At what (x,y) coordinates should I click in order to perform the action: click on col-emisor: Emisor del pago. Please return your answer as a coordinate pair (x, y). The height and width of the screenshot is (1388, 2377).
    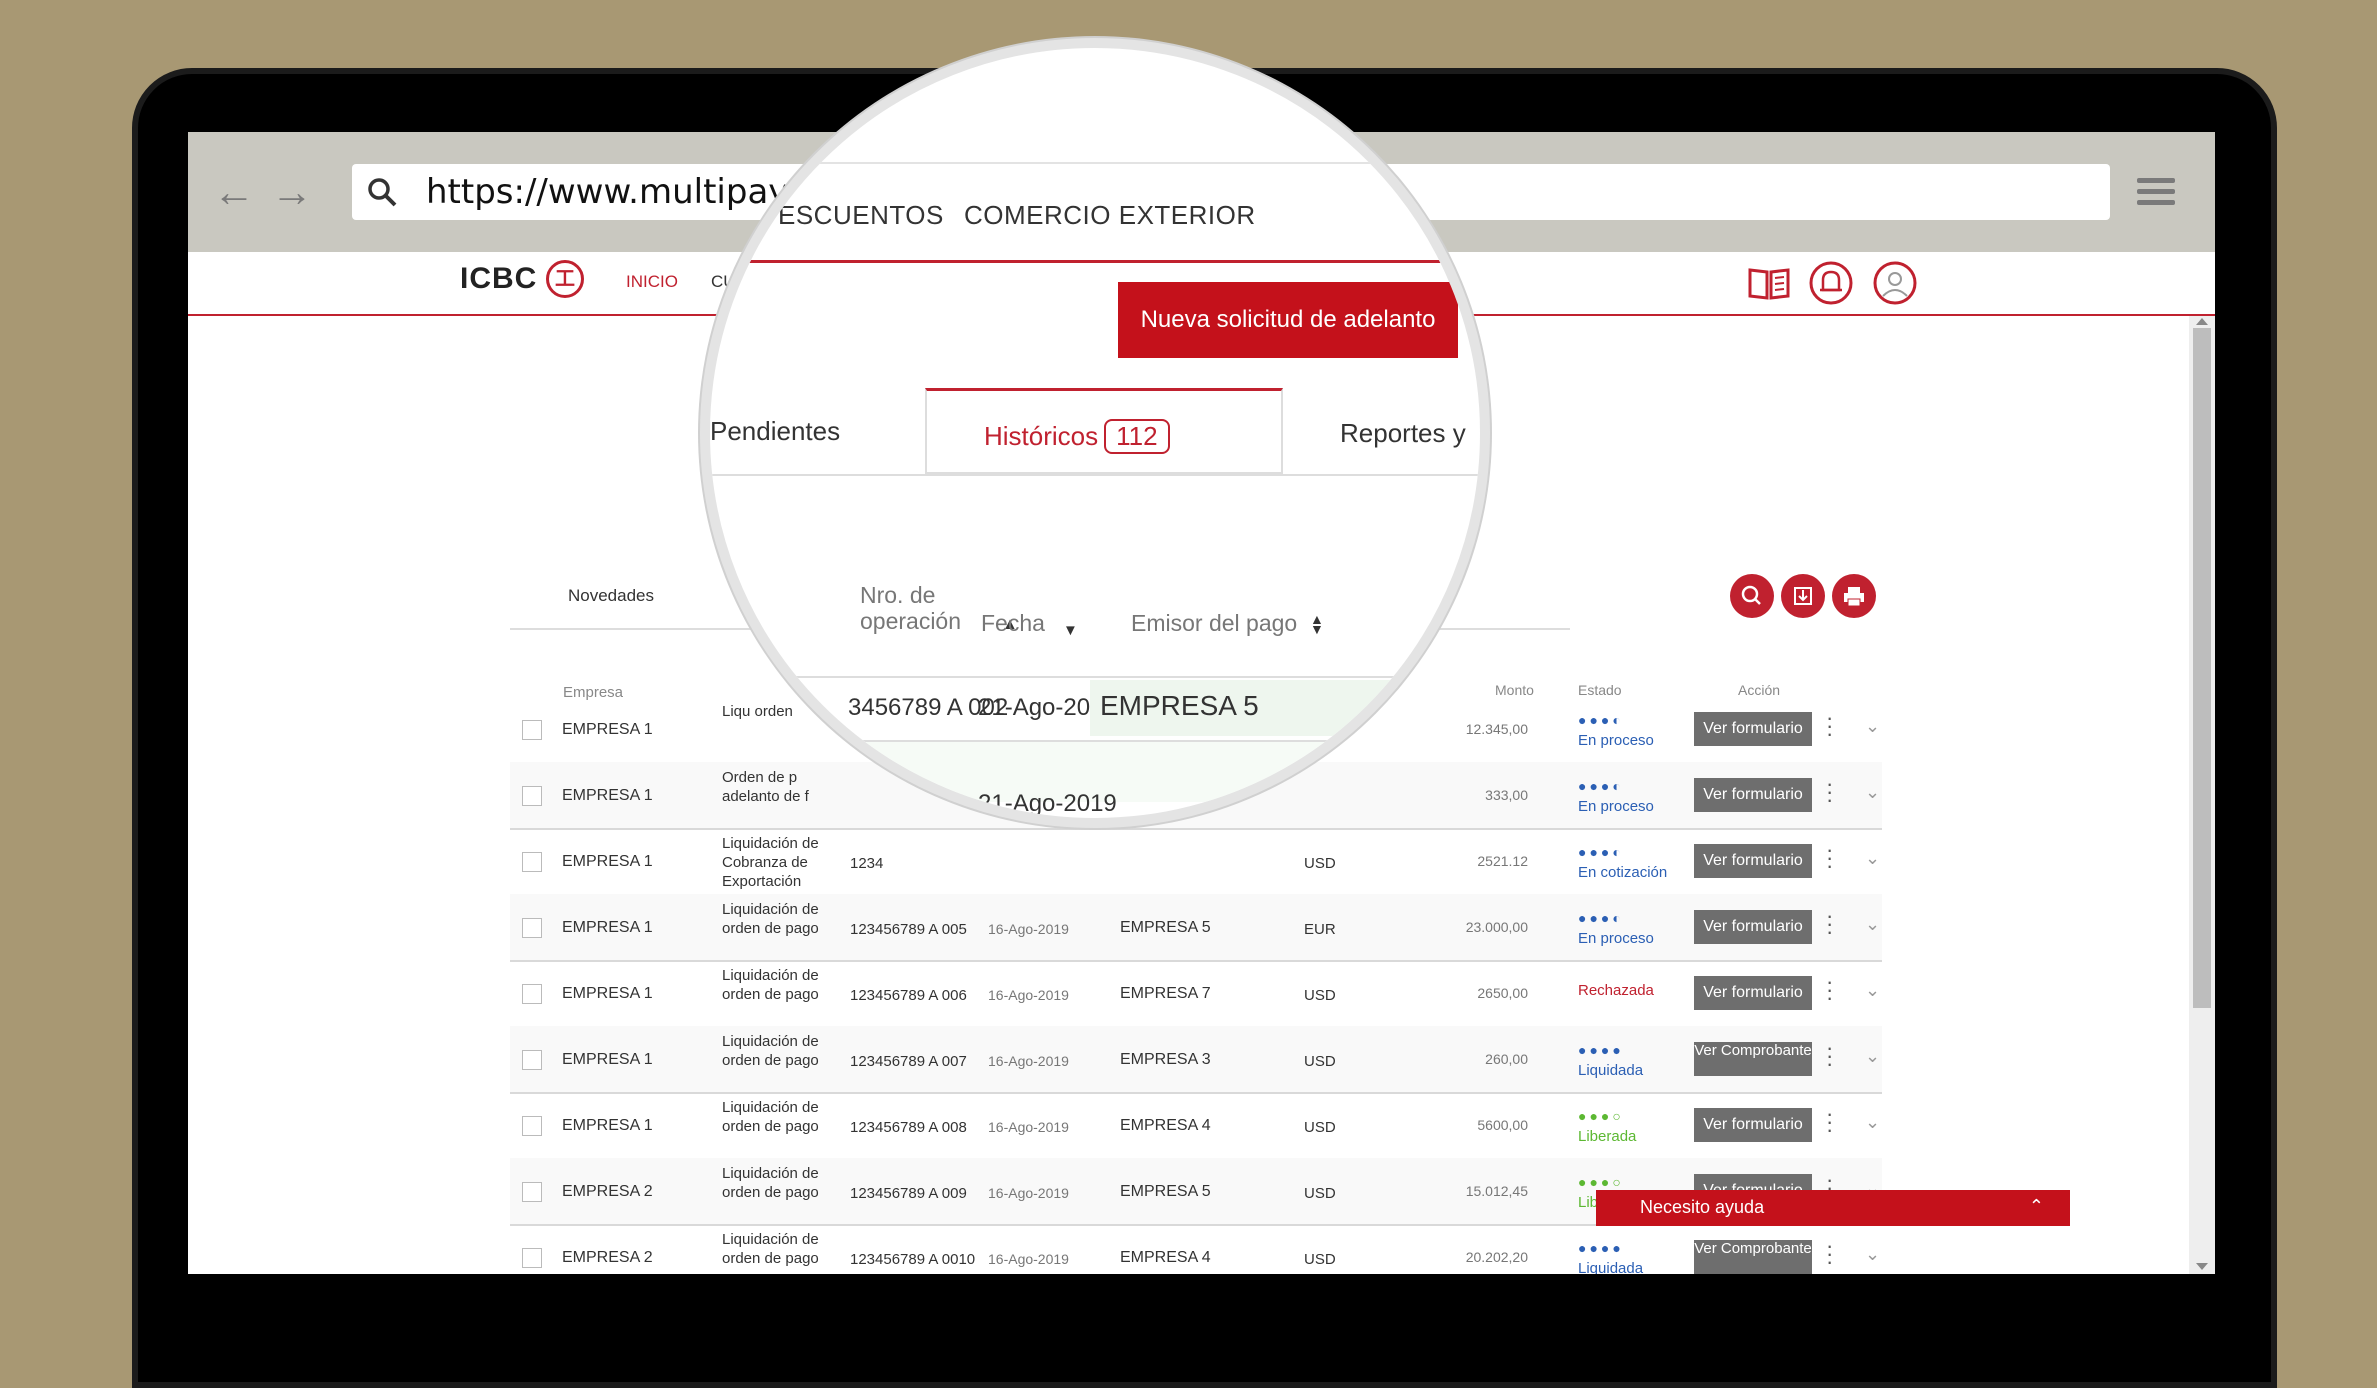
    Looking at the image, I should click on (1214, 623).